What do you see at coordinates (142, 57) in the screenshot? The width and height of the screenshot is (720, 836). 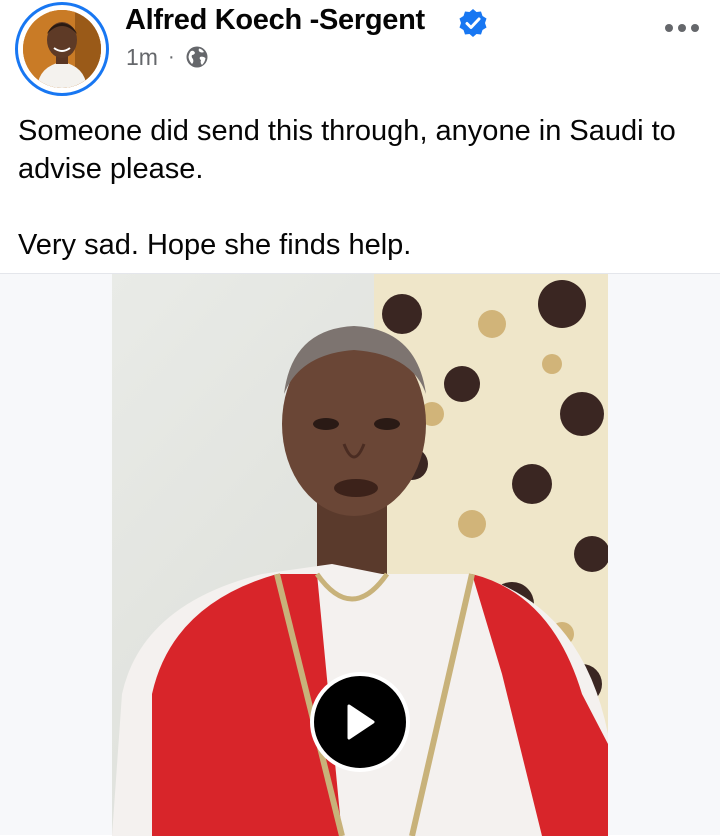 I see `timestamp-link: 1m` at bounding box center [142, 57].